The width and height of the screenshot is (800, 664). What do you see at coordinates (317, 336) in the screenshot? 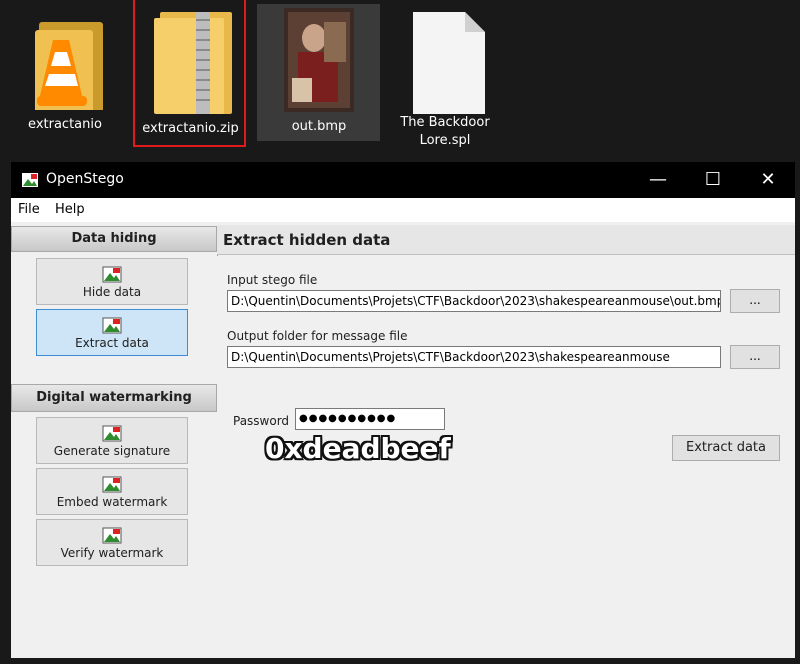
I see `output-folder-label: Output folder for message file` at bounding box center [317, 336].